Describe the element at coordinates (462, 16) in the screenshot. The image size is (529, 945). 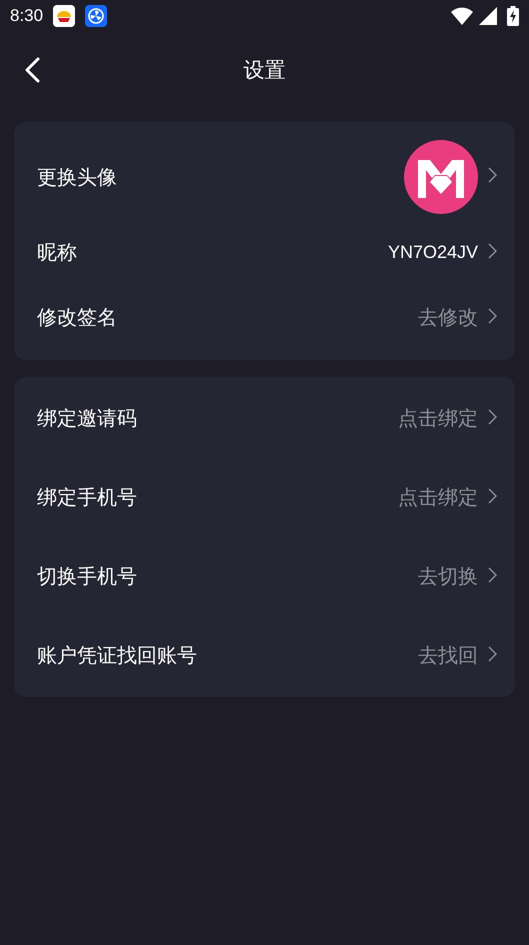
I see `wifi-icon` at that location.